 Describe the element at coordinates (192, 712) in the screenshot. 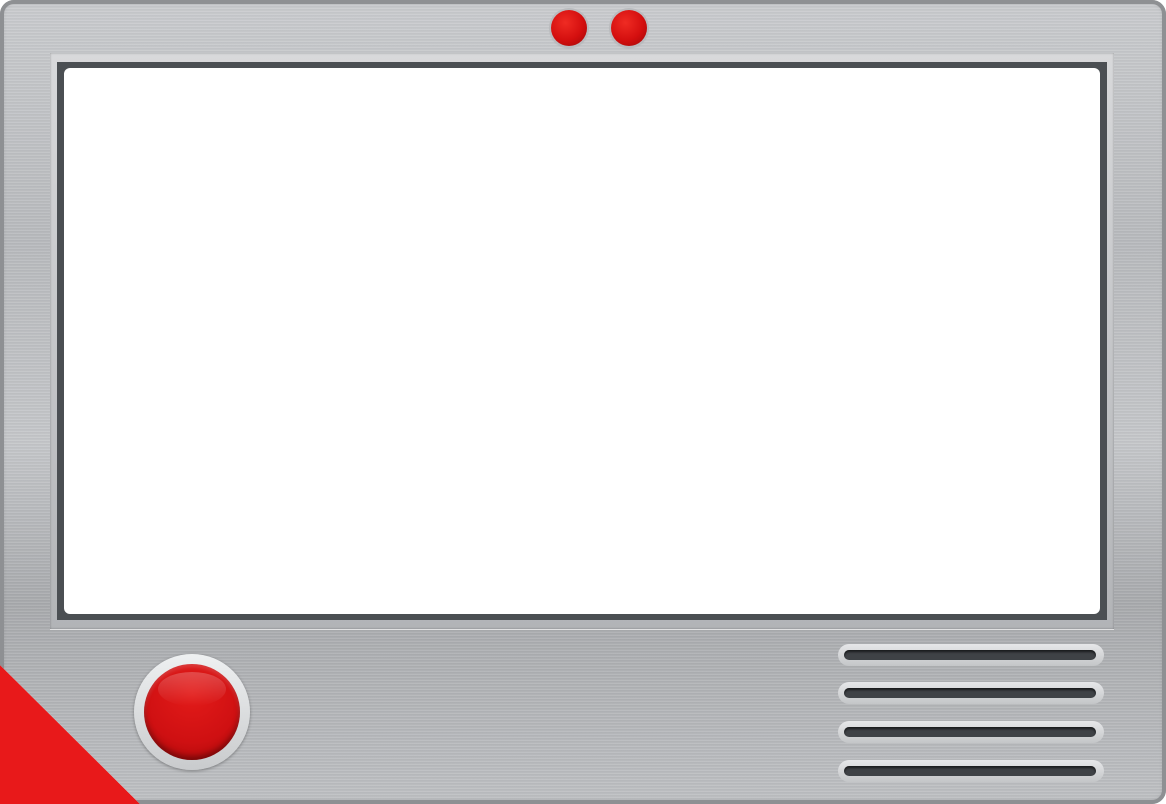

I see `home-button` at that location.